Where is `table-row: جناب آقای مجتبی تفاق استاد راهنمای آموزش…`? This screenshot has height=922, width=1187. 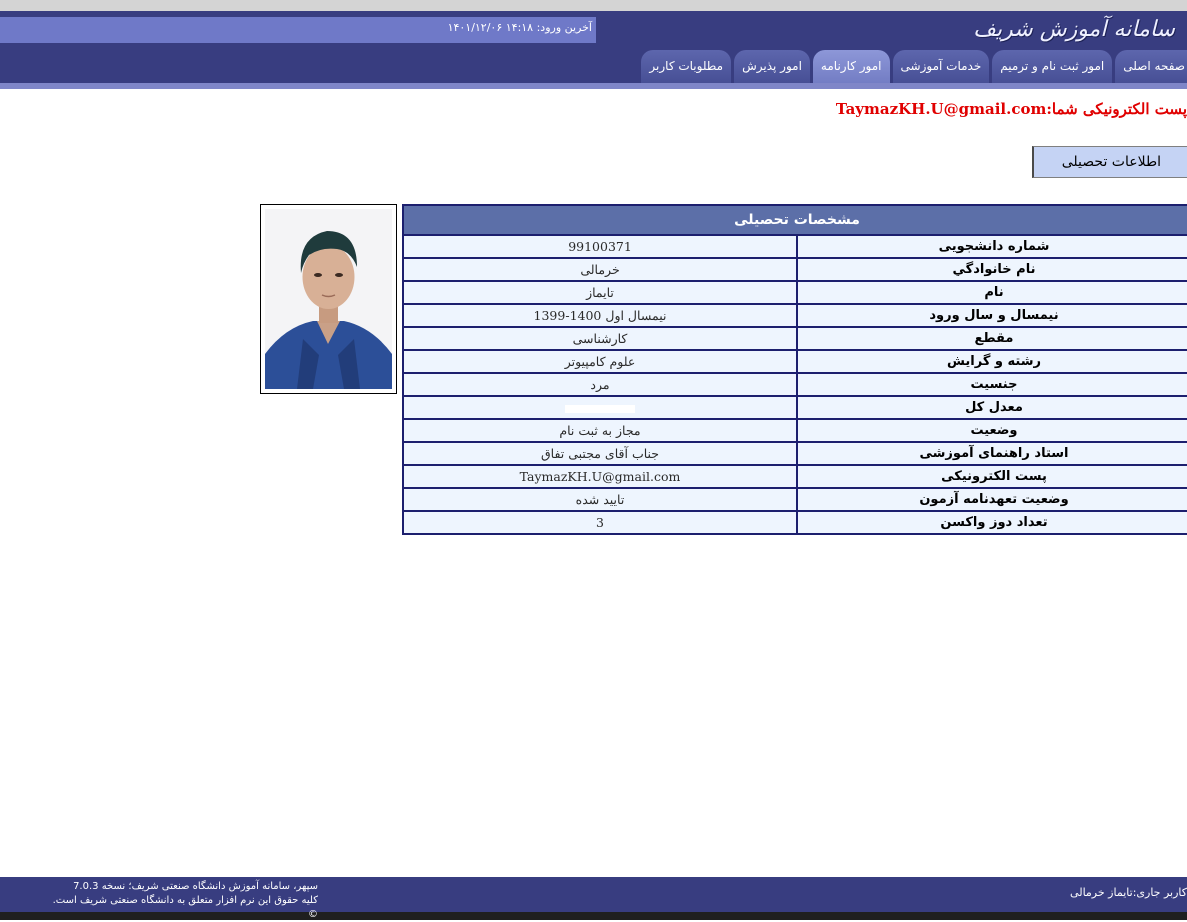
table-row: جناب آقای مجتبی تفاق استاد راهنمای آموزش… is located at coordinates (794, 453).